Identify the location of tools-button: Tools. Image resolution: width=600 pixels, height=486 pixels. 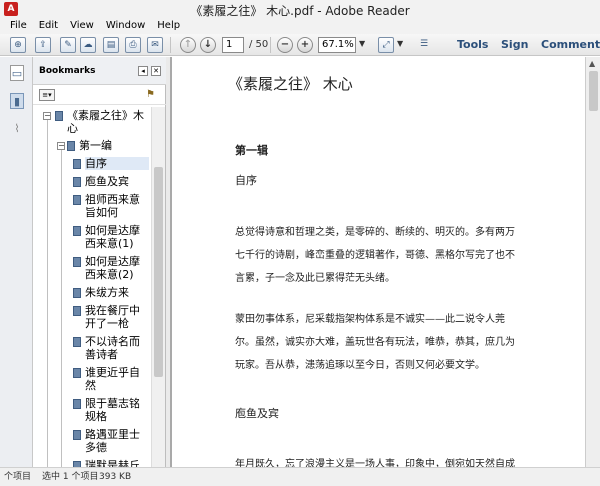
(472, 44).